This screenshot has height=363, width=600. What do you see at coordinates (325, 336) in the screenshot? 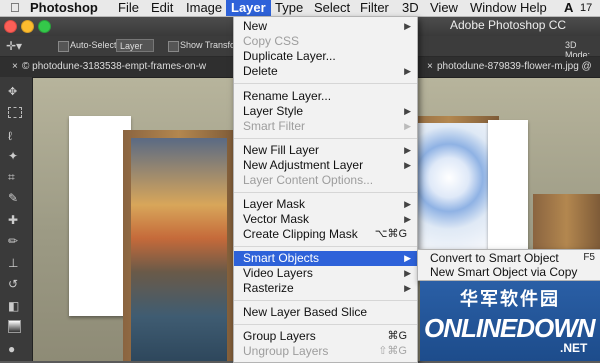
I see `menu-item-group-layers: Group Layers ⌘G` at bounding box center [325, 336].